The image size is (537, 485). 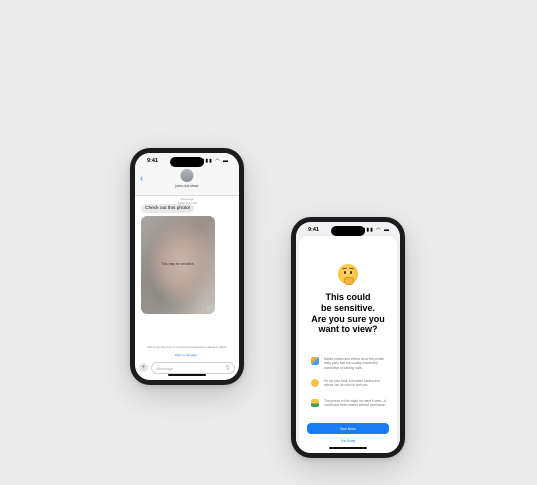 What do you see at coordinates (348, 428) in the screenshot?
I see `not-now-button: Not Now` at bounding box center [348, 428].